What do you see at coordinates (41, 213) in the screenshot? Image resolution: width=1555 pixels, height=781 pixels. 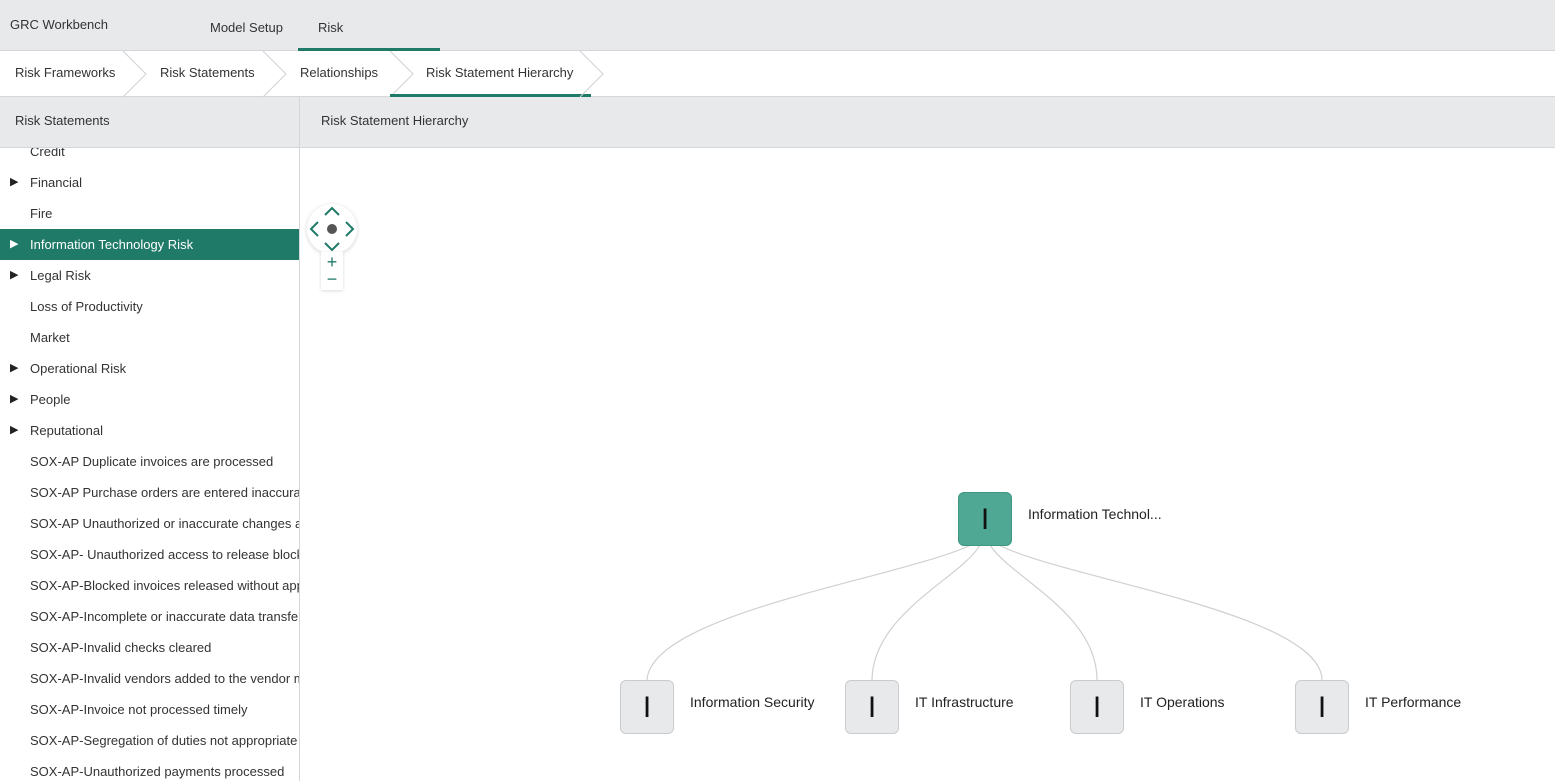 I see `list-item-label: Fire` at bounding box center [41, 213].